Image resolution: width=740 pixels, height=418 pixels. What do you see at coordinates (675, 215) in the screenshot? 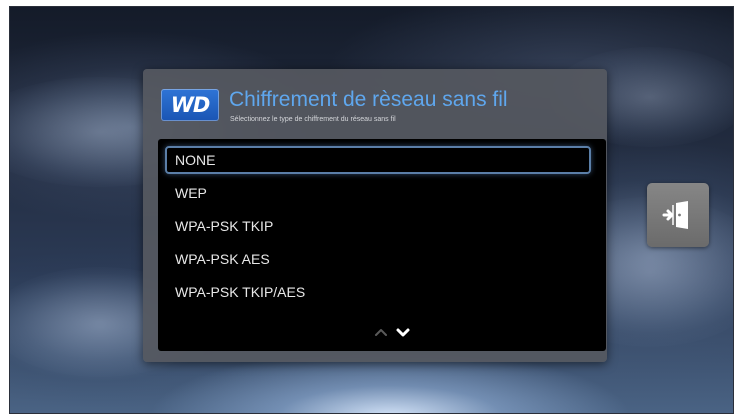
I see `exit-door-icon` at bounding box center [675, 215].